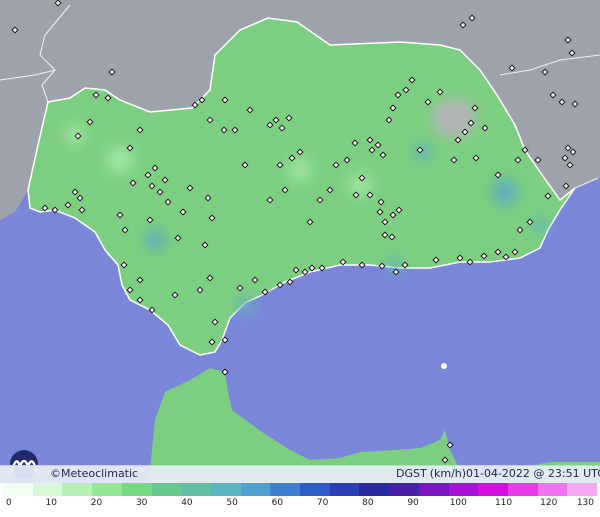  What do you see at coordinates (533, 473) in the screenshot?
I see `timestamp-label: 01-04-2022 @ 23:51 UTC` at bounding box center [533, 473].